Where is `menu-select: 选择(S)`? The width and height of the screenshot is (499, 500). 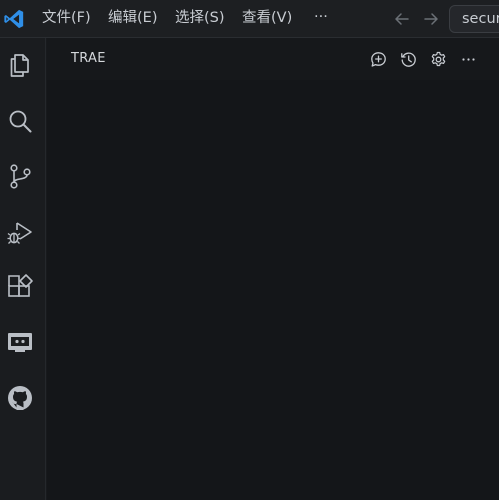
menu-select: 选择(S) is located at coordinates (200, 18).